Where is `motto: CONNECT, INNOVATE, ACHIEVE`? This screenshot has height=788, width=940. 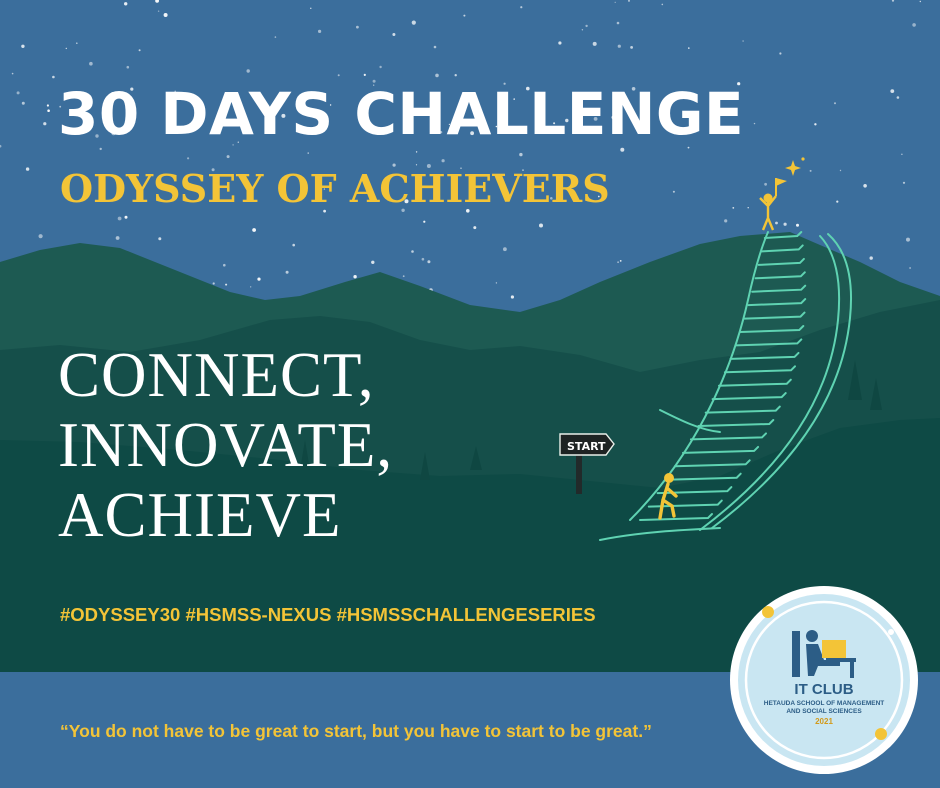 motto: CONNECT, INNOVATE, ACHIEVE is located at coordinates (225, 445).